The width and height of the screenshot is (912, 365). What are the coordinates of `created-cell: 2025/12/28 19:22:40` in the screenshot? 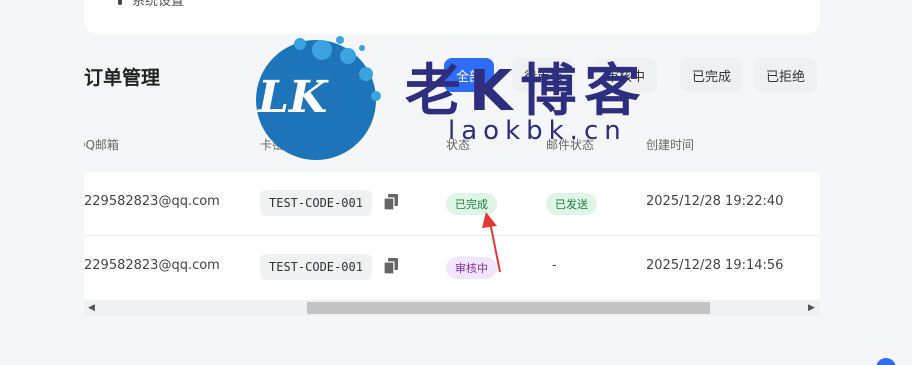 It's located at (715, 201).